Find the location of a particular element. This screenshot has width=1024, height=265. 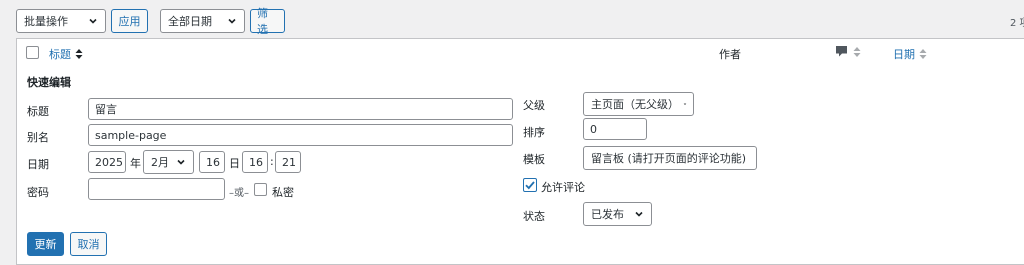

bulk-action-select: 批量操作 is located at coordinates (61, 21).